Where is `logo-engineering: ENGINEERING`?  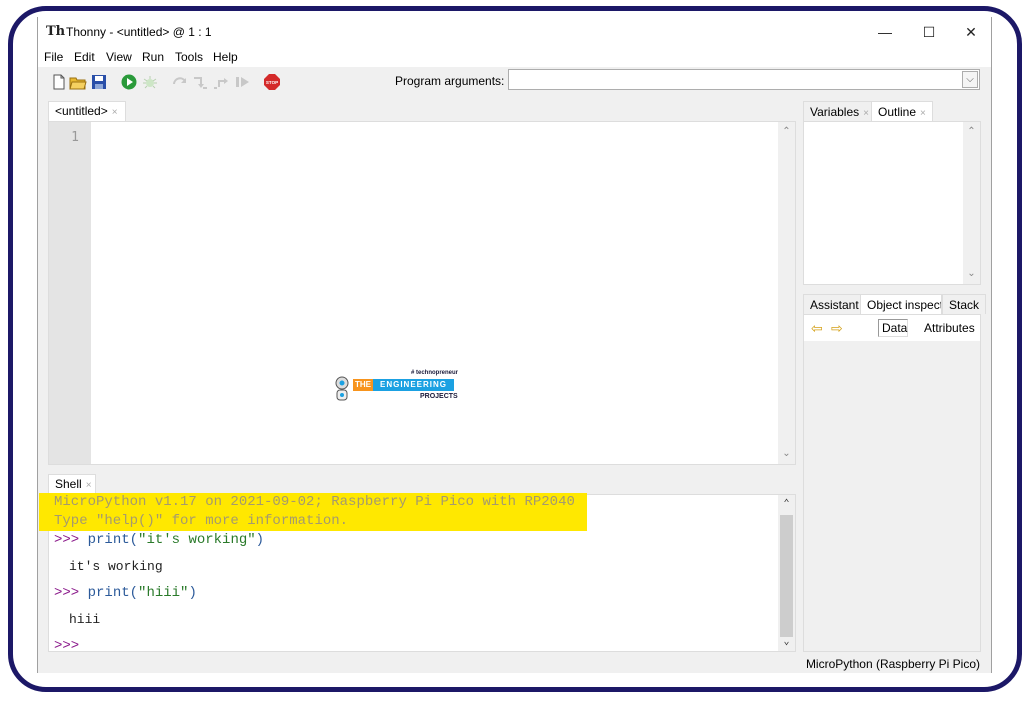 logo-engineering: ENGINEERING is located at coordinates (413, 385).